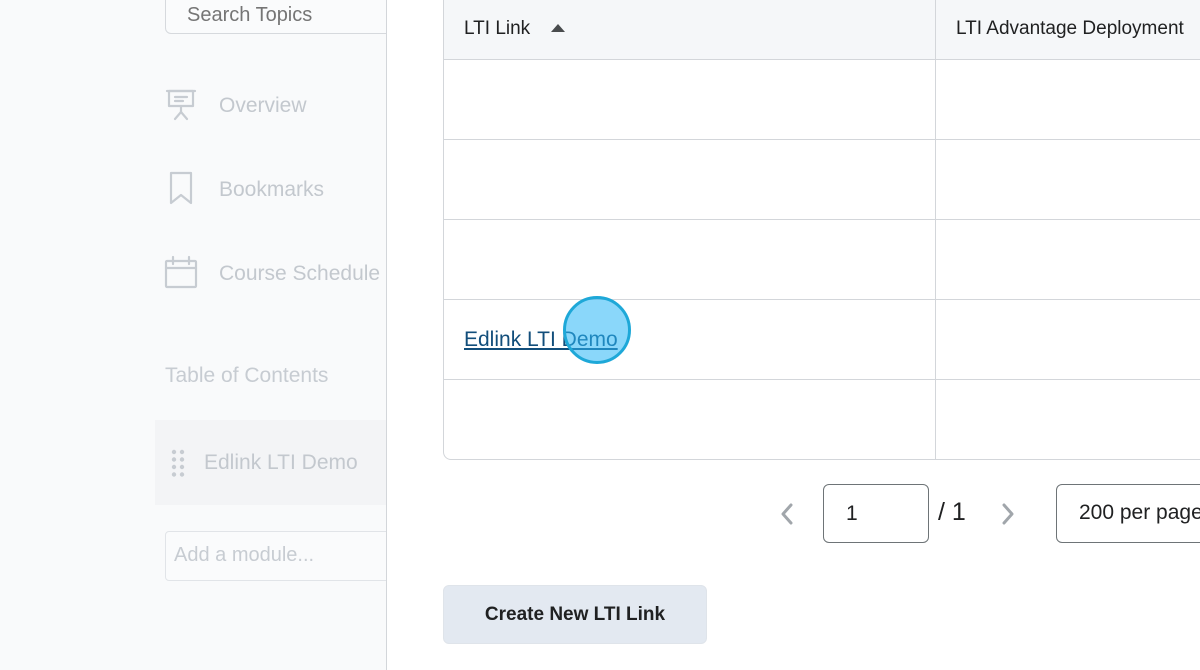 Image resolution: width=1200 pixels, height=670 pixels. I want to click on toc-item-edlink-lti-demo: Edlink LTI Demo, so click(275, 462).